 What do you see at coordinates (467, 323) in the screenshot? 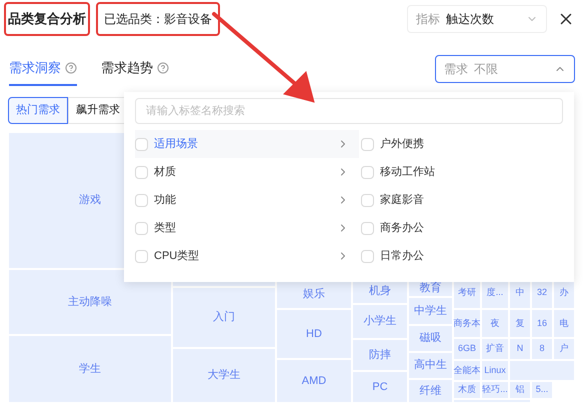
I see `treemap-cell: 商务本` at bounding box center [467, 323].